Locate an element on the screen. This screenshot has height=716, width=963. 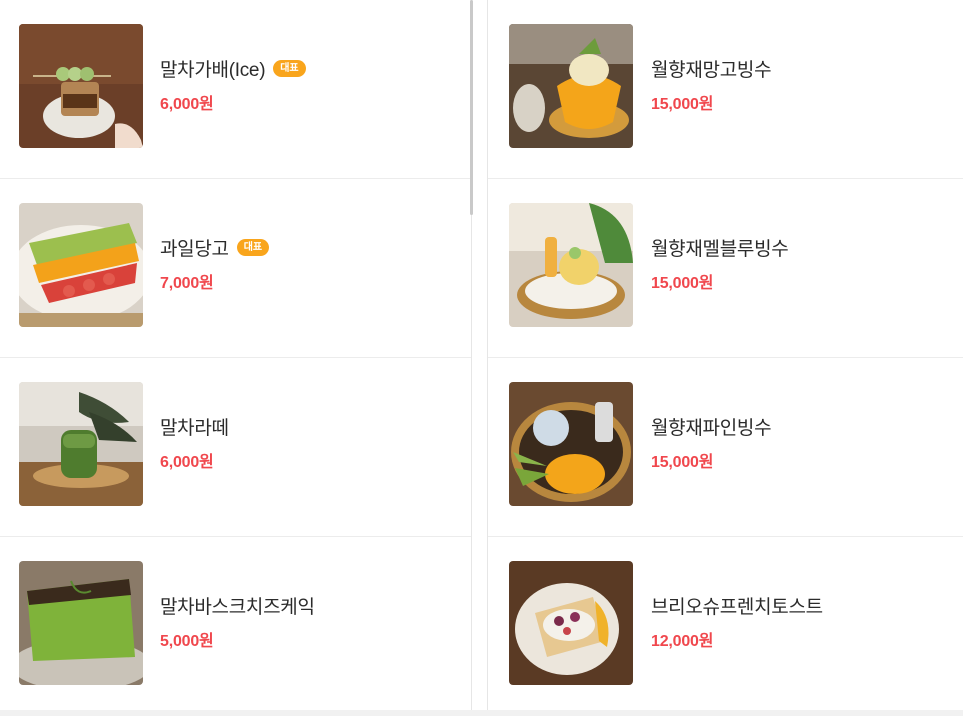
menu-item-name: 말차라떼 is located at coordinates (194, 428).